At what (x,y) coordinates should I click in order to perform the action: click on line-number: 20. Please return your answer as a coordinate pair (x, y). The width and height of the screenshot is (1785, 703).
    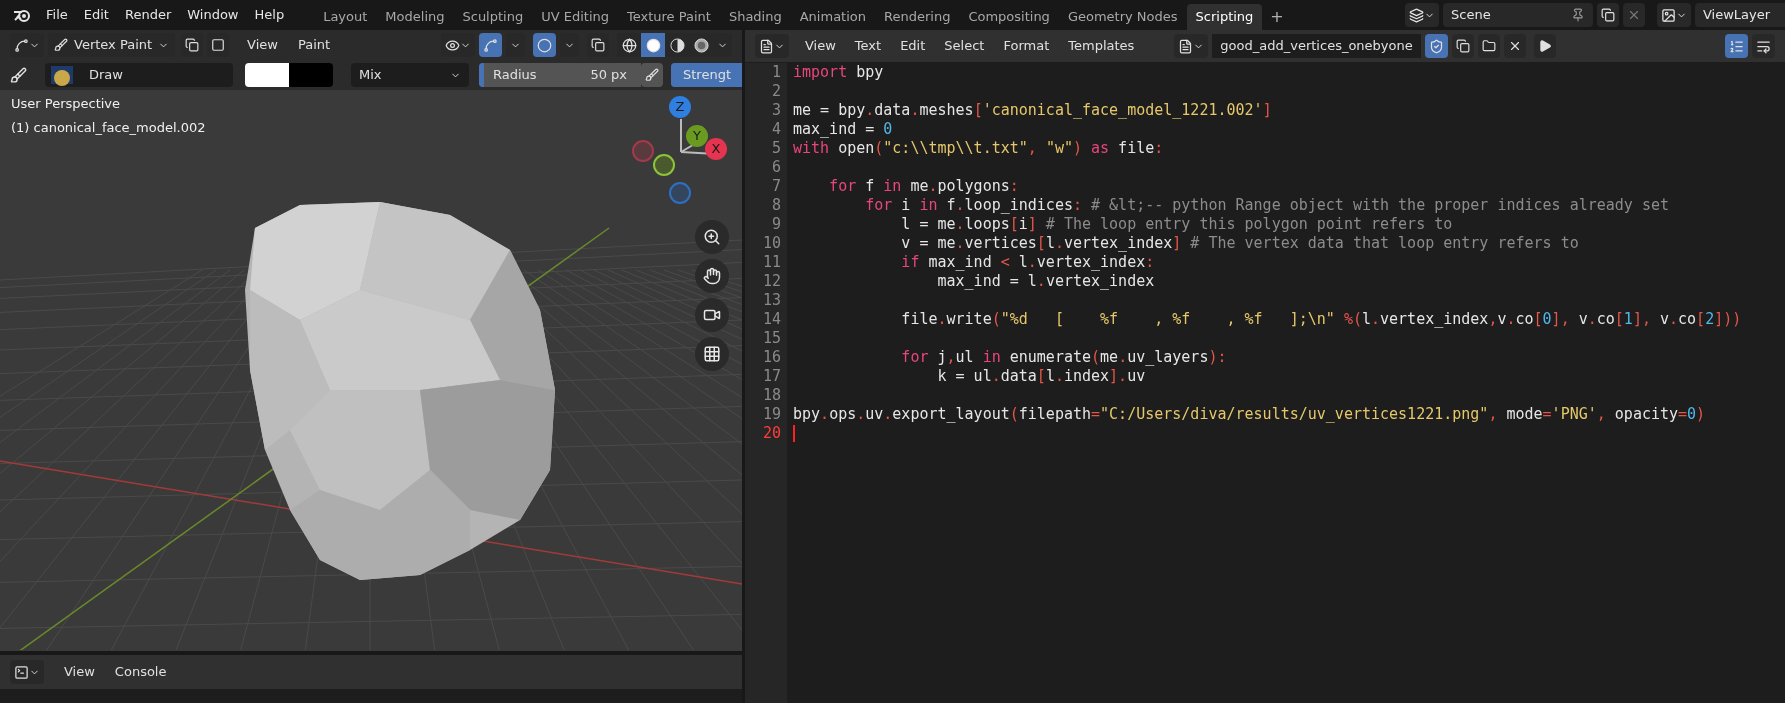
    Looking at the image, I should click on (771, 433).